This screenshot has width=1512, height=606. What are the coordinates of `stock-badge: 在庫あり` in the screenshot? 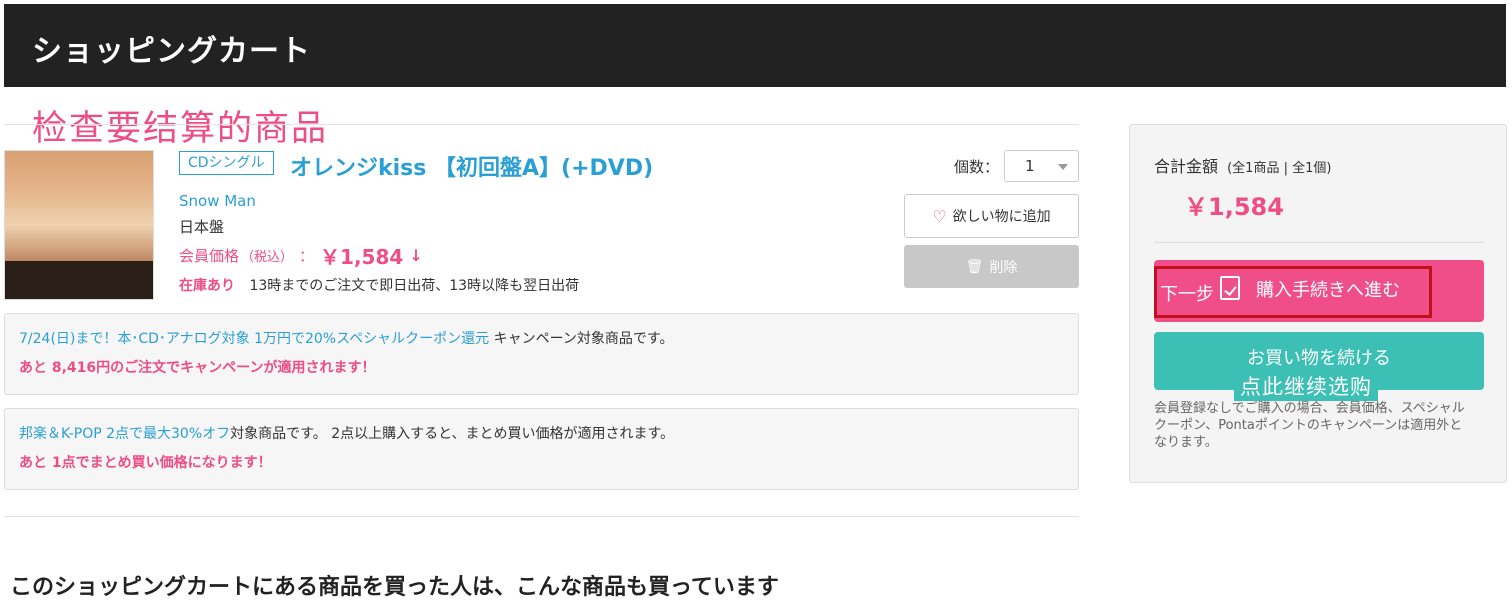 It's located at (207, 286).